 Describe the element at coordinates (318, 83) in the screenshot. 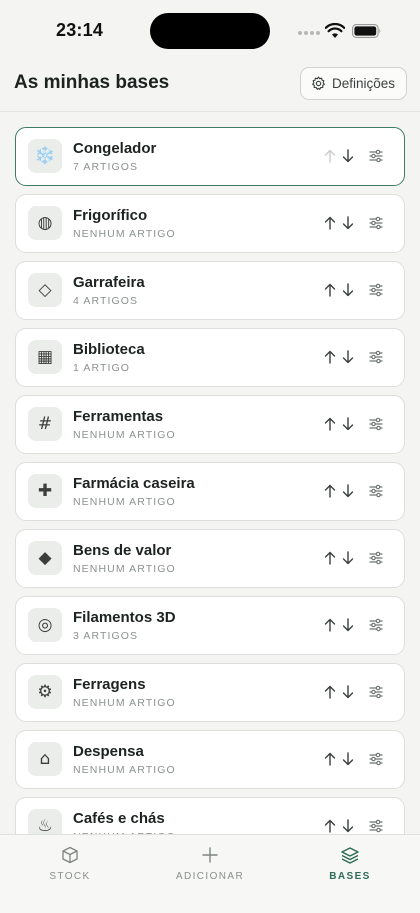

I see `gear-icon` at that location.